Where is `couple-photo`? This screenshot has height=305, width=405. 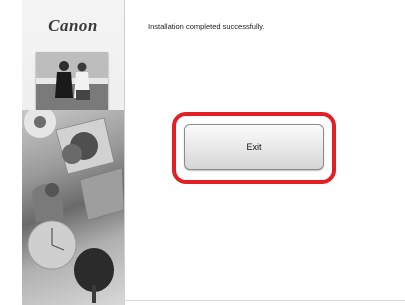
couple-photo is located at coordinates (72, 81).